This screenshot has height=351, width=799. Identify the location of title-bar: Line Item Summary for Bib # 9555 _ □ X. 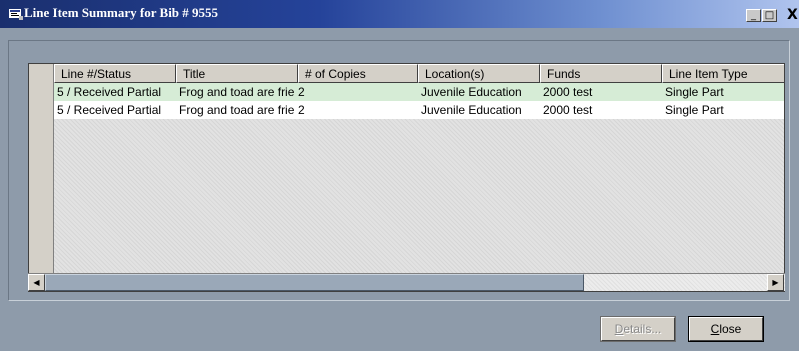
(399, 14).